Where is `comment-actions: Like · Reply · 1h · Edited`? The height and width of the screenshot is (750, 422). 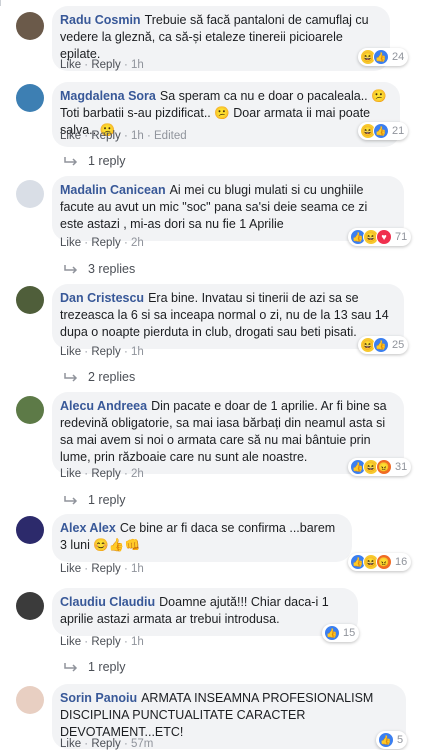 comment-actions: Like · Reply · 1h · Edited is located at coordinates (123, 136).